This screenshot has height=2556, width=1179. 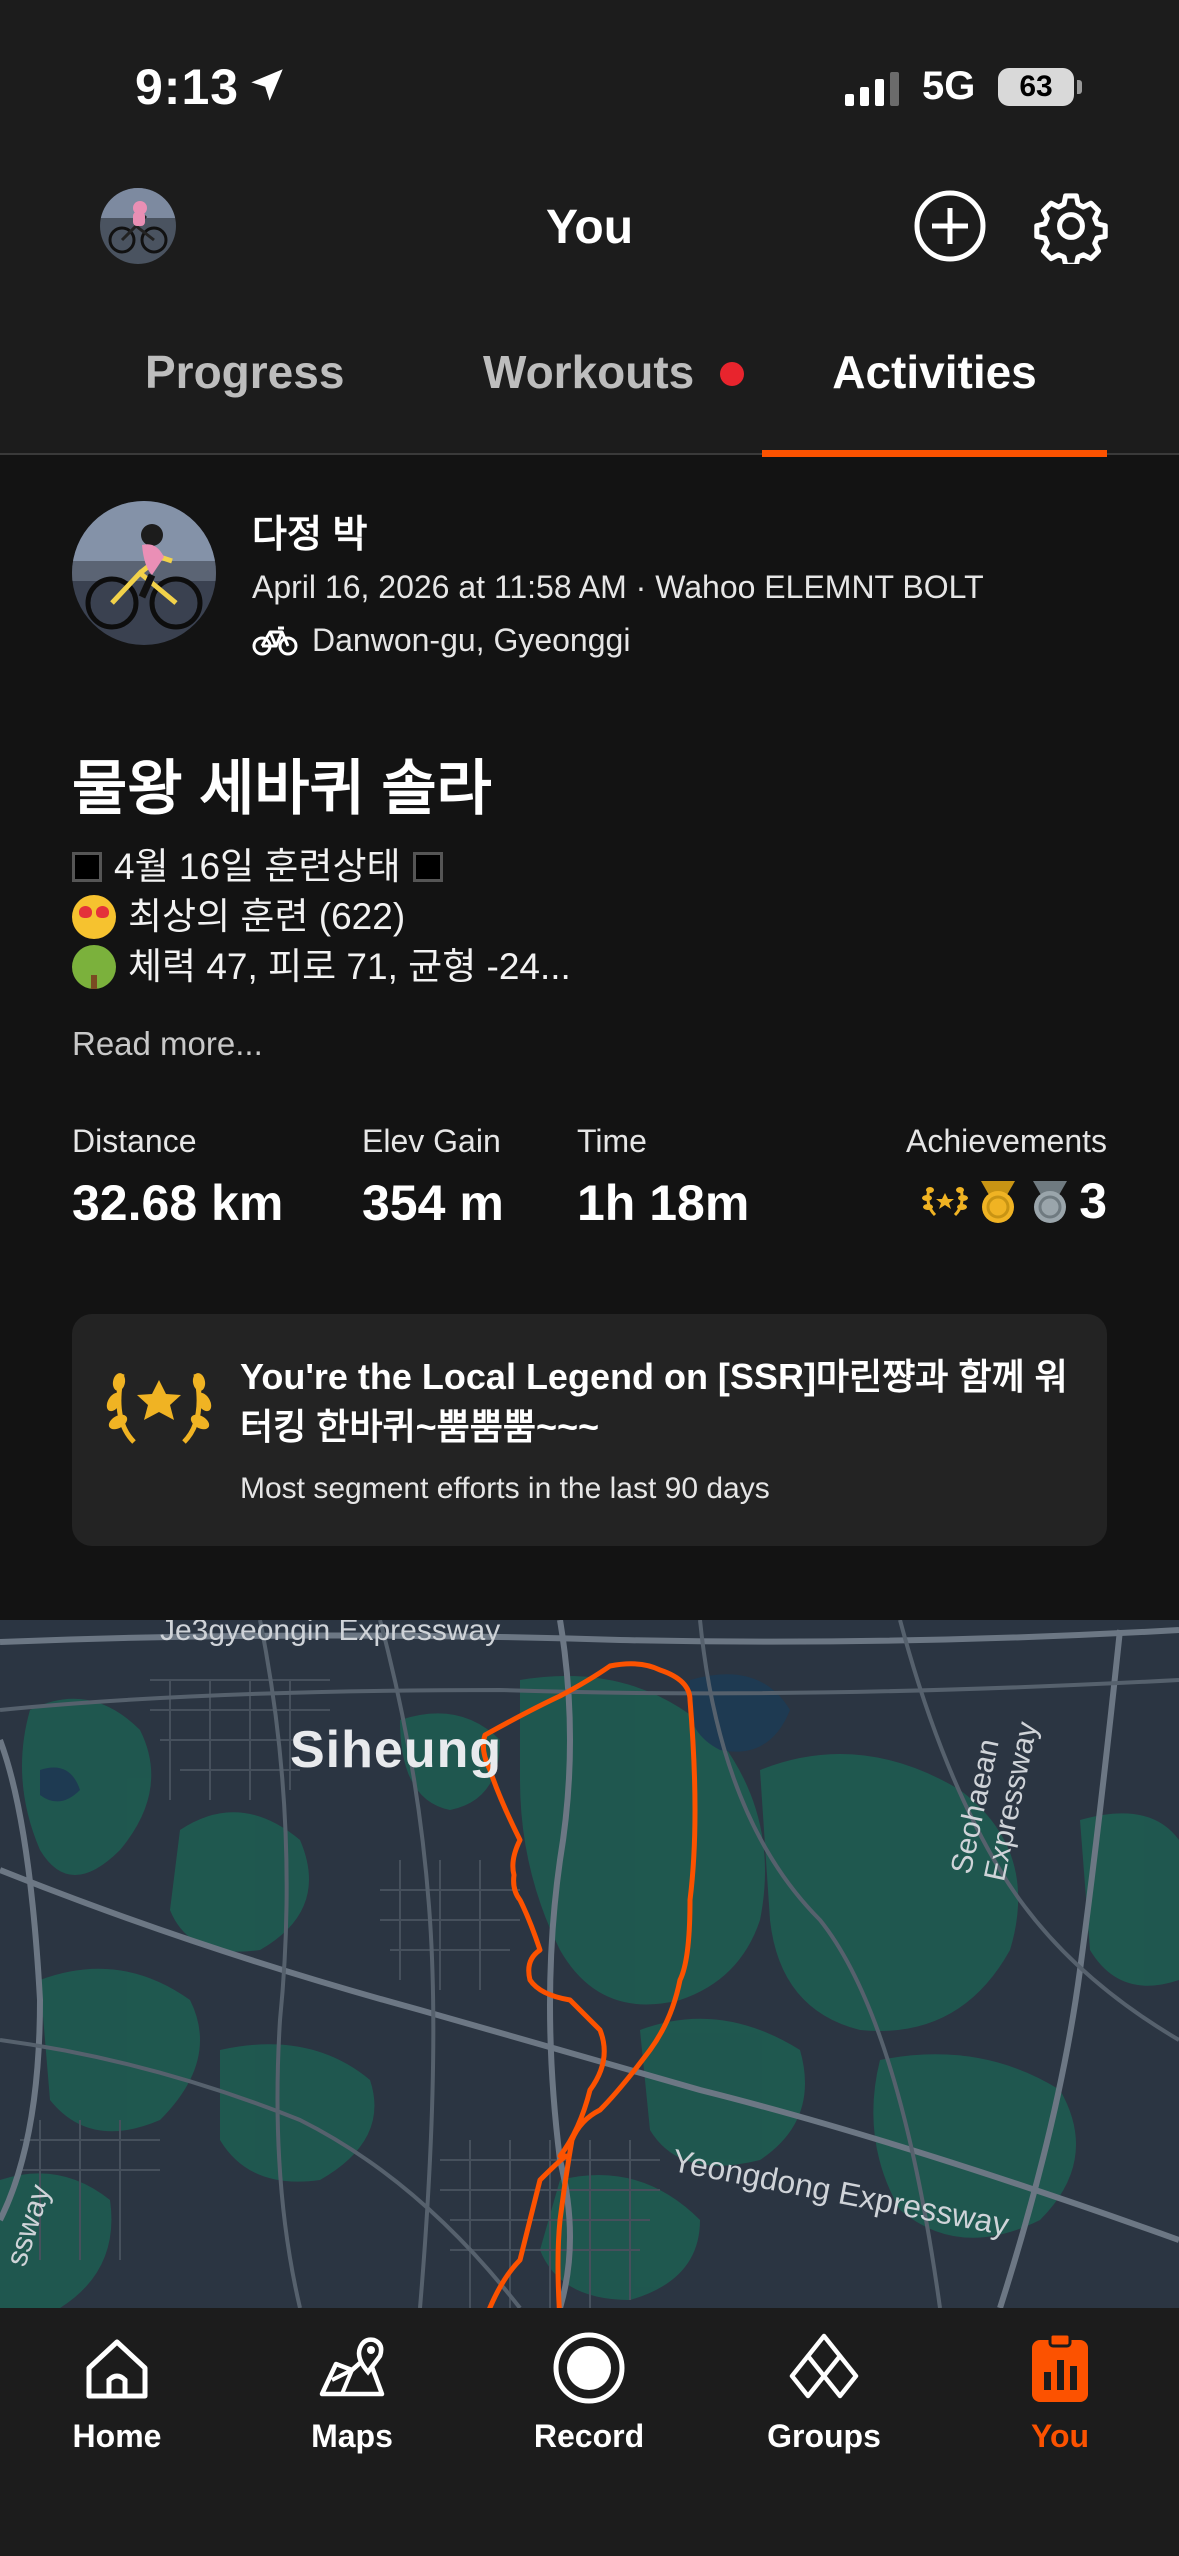 I want to click on add-icon, so click(x=950, y=226).